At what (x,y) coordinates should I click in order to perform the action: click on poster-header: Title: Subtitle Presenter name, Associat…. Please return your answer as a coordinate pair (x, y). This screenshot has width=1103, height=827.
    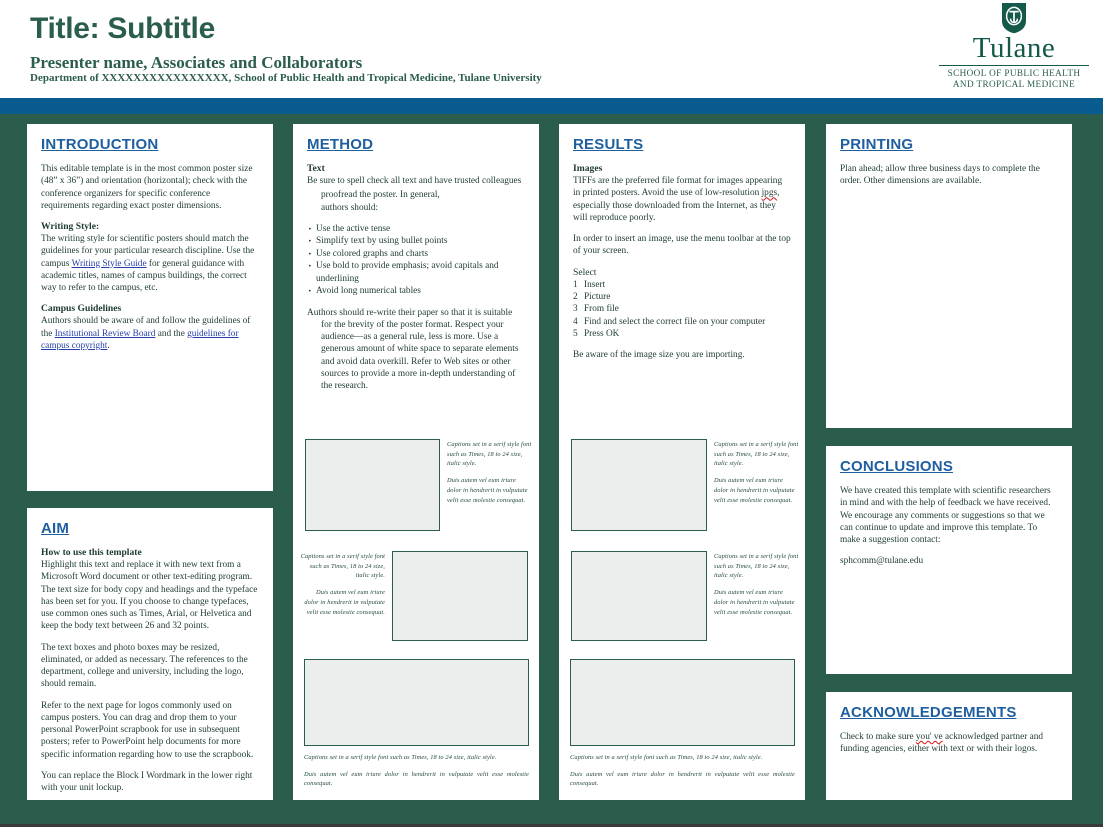
    Looking at the image, I should click on (551, 49).